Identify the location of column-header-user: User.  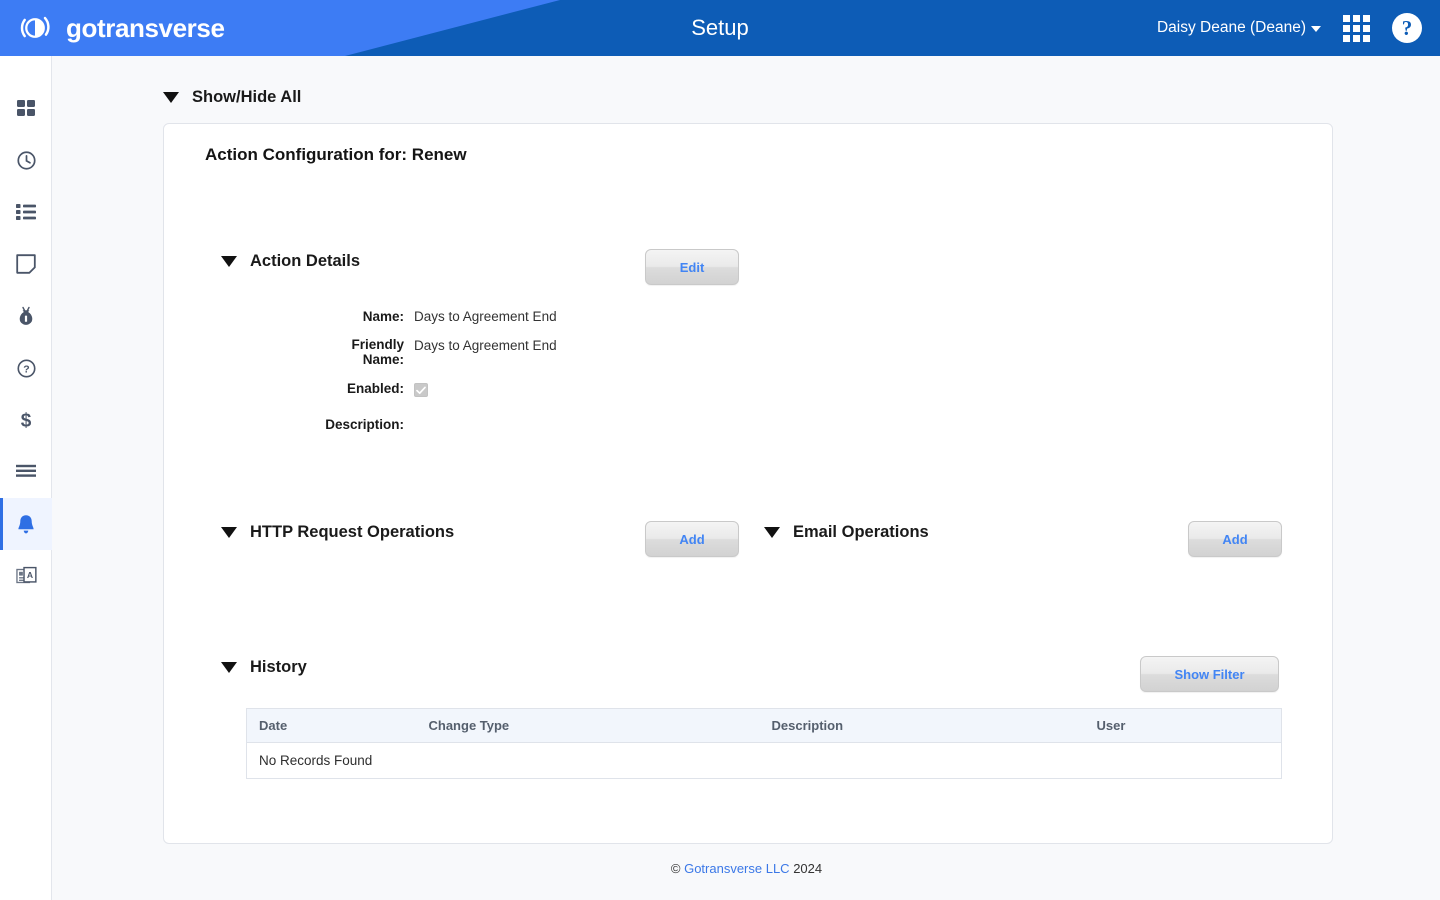
(1183, 725).